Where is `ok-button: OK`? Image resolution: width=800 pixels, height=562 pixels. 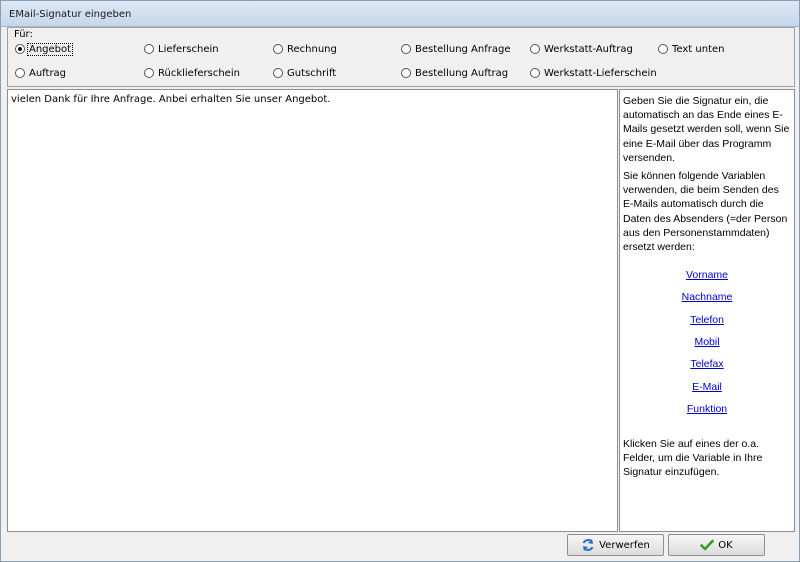
ok-button: OK is located at coordinates (716, 545).